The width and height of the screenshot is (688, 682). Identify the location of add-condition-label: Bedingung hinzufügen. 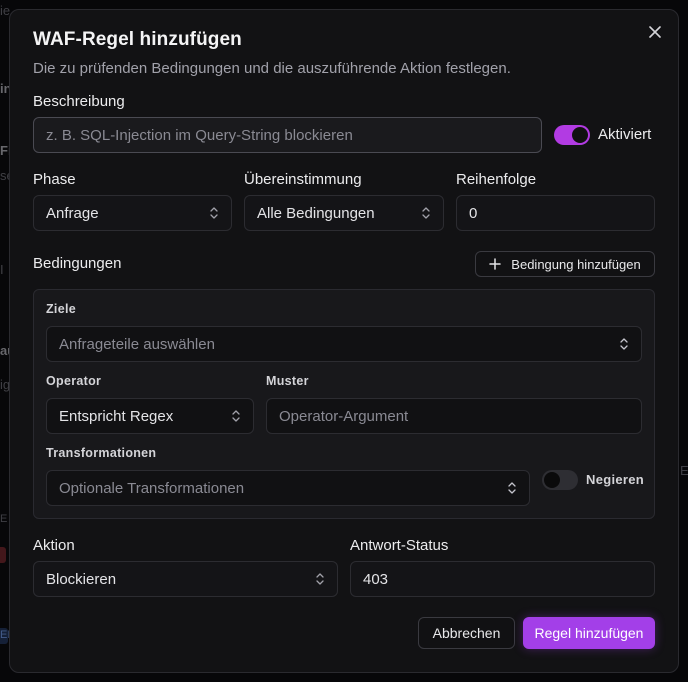
(576, 264).